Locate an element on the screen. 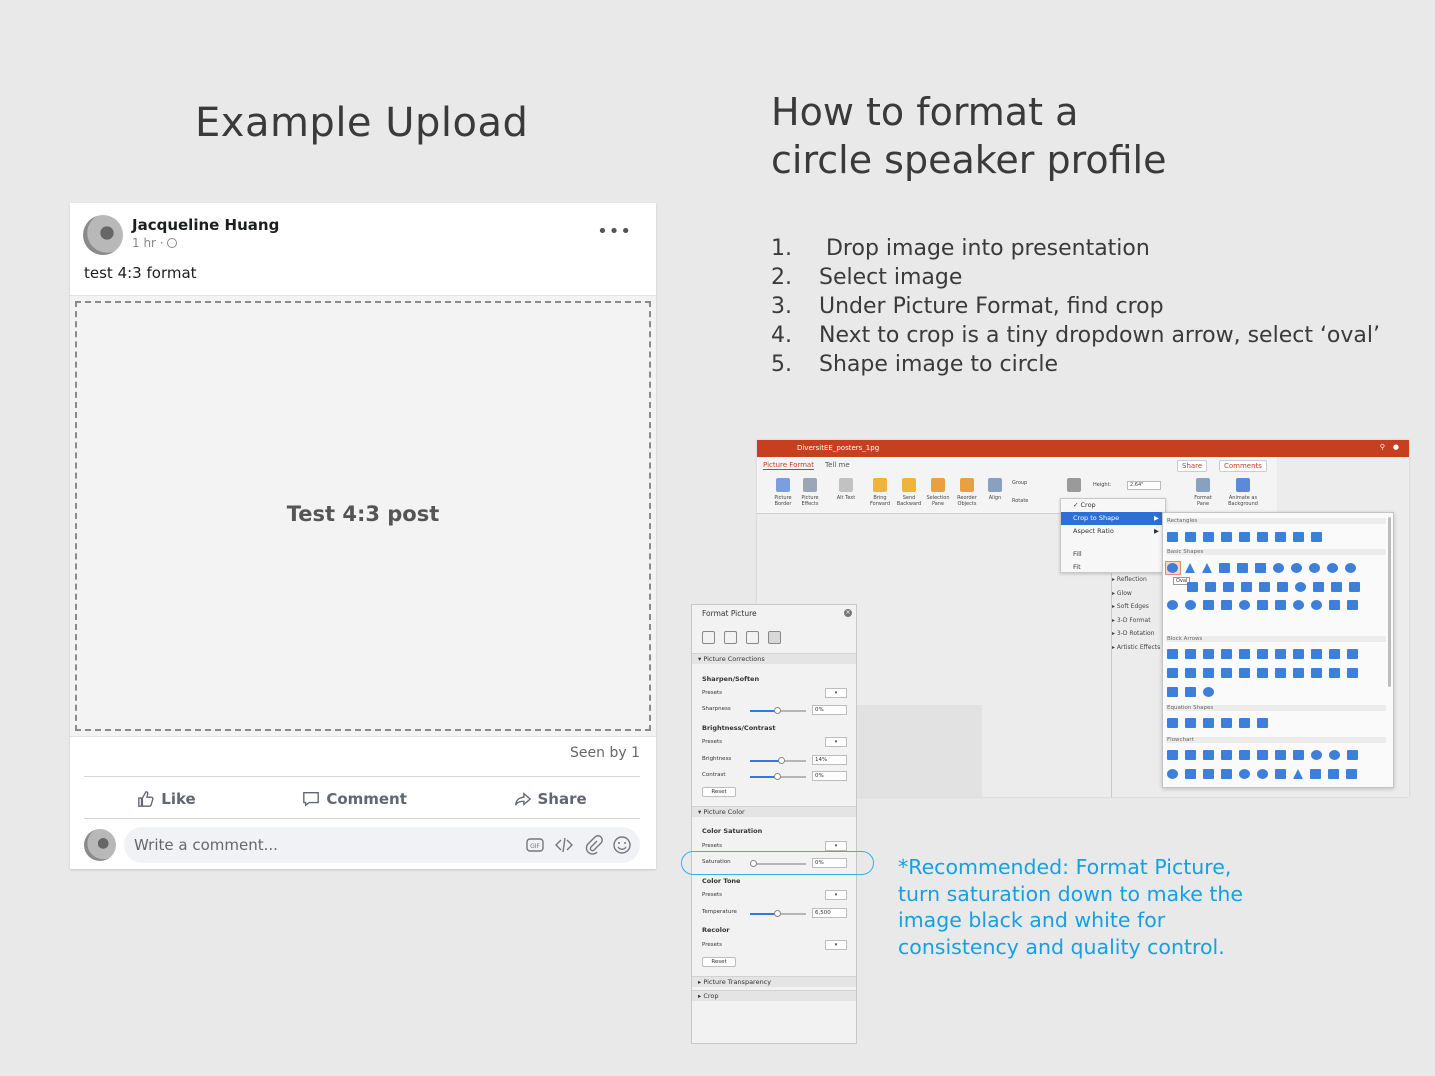 The width and height of the screenshot is (1435, 1076). author-avatar is located at coordinates (103, 235).